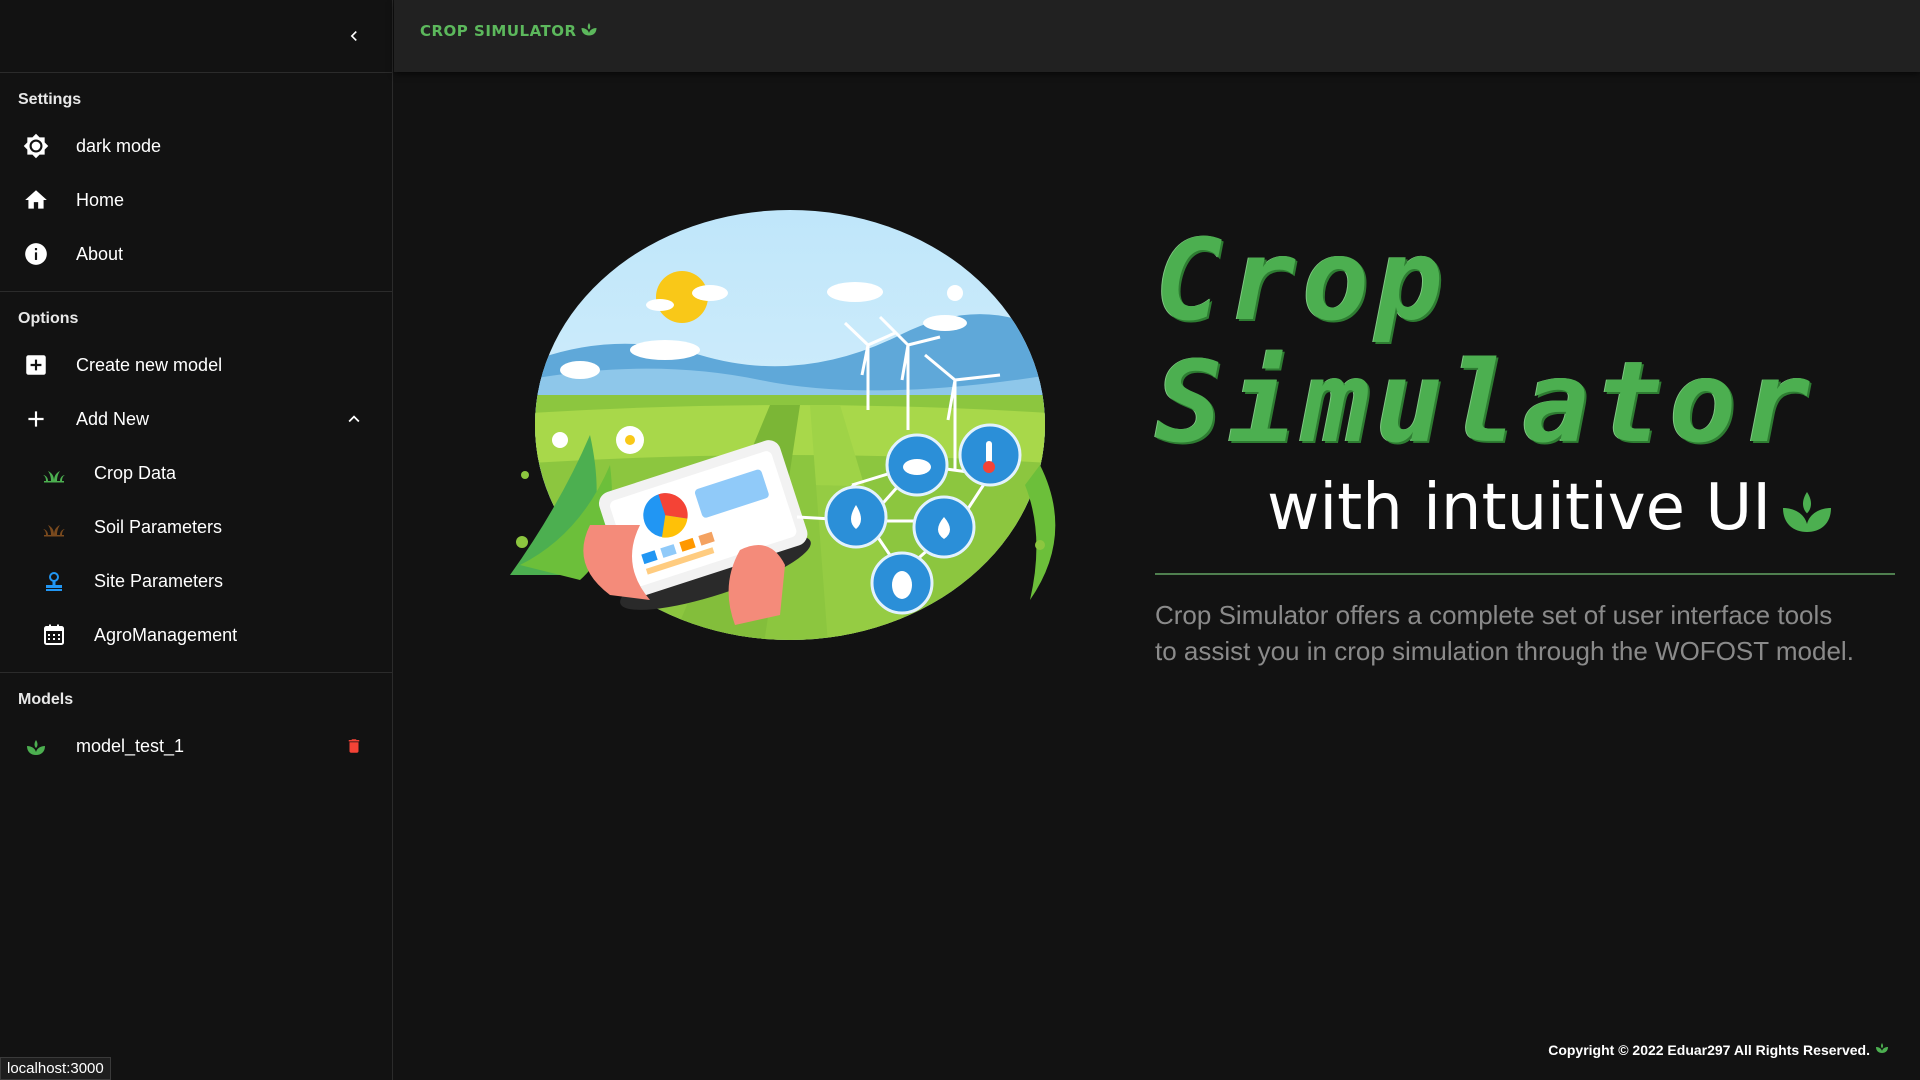 The image size is (1920, 1080). I want to click on chevron-up-icon, so click(354, 419).